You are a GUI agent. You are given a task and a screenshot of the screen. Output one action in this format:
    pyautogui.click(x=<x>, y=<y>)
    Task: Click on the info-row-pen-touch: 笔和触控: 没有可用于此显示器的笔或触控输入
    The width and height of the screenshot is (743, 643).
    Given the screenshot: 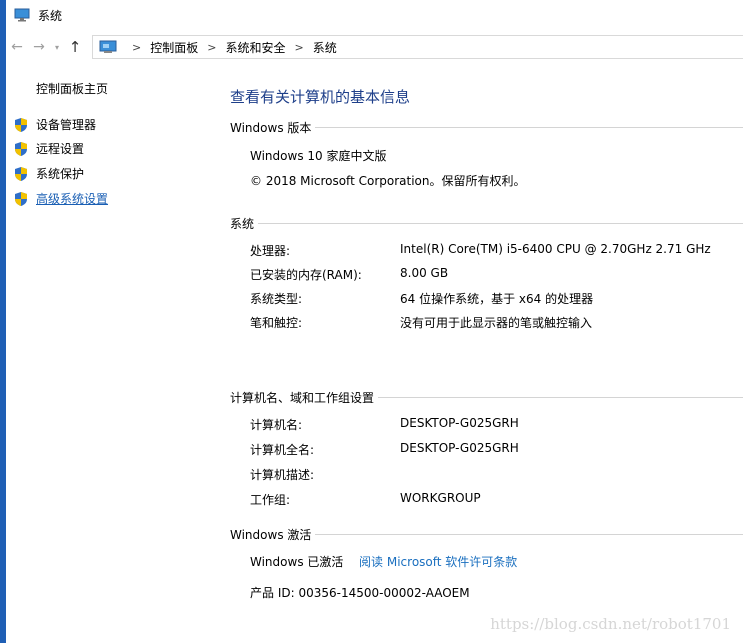 What is the action you would take?
    pyautogui.click(x=496, y=322)
    